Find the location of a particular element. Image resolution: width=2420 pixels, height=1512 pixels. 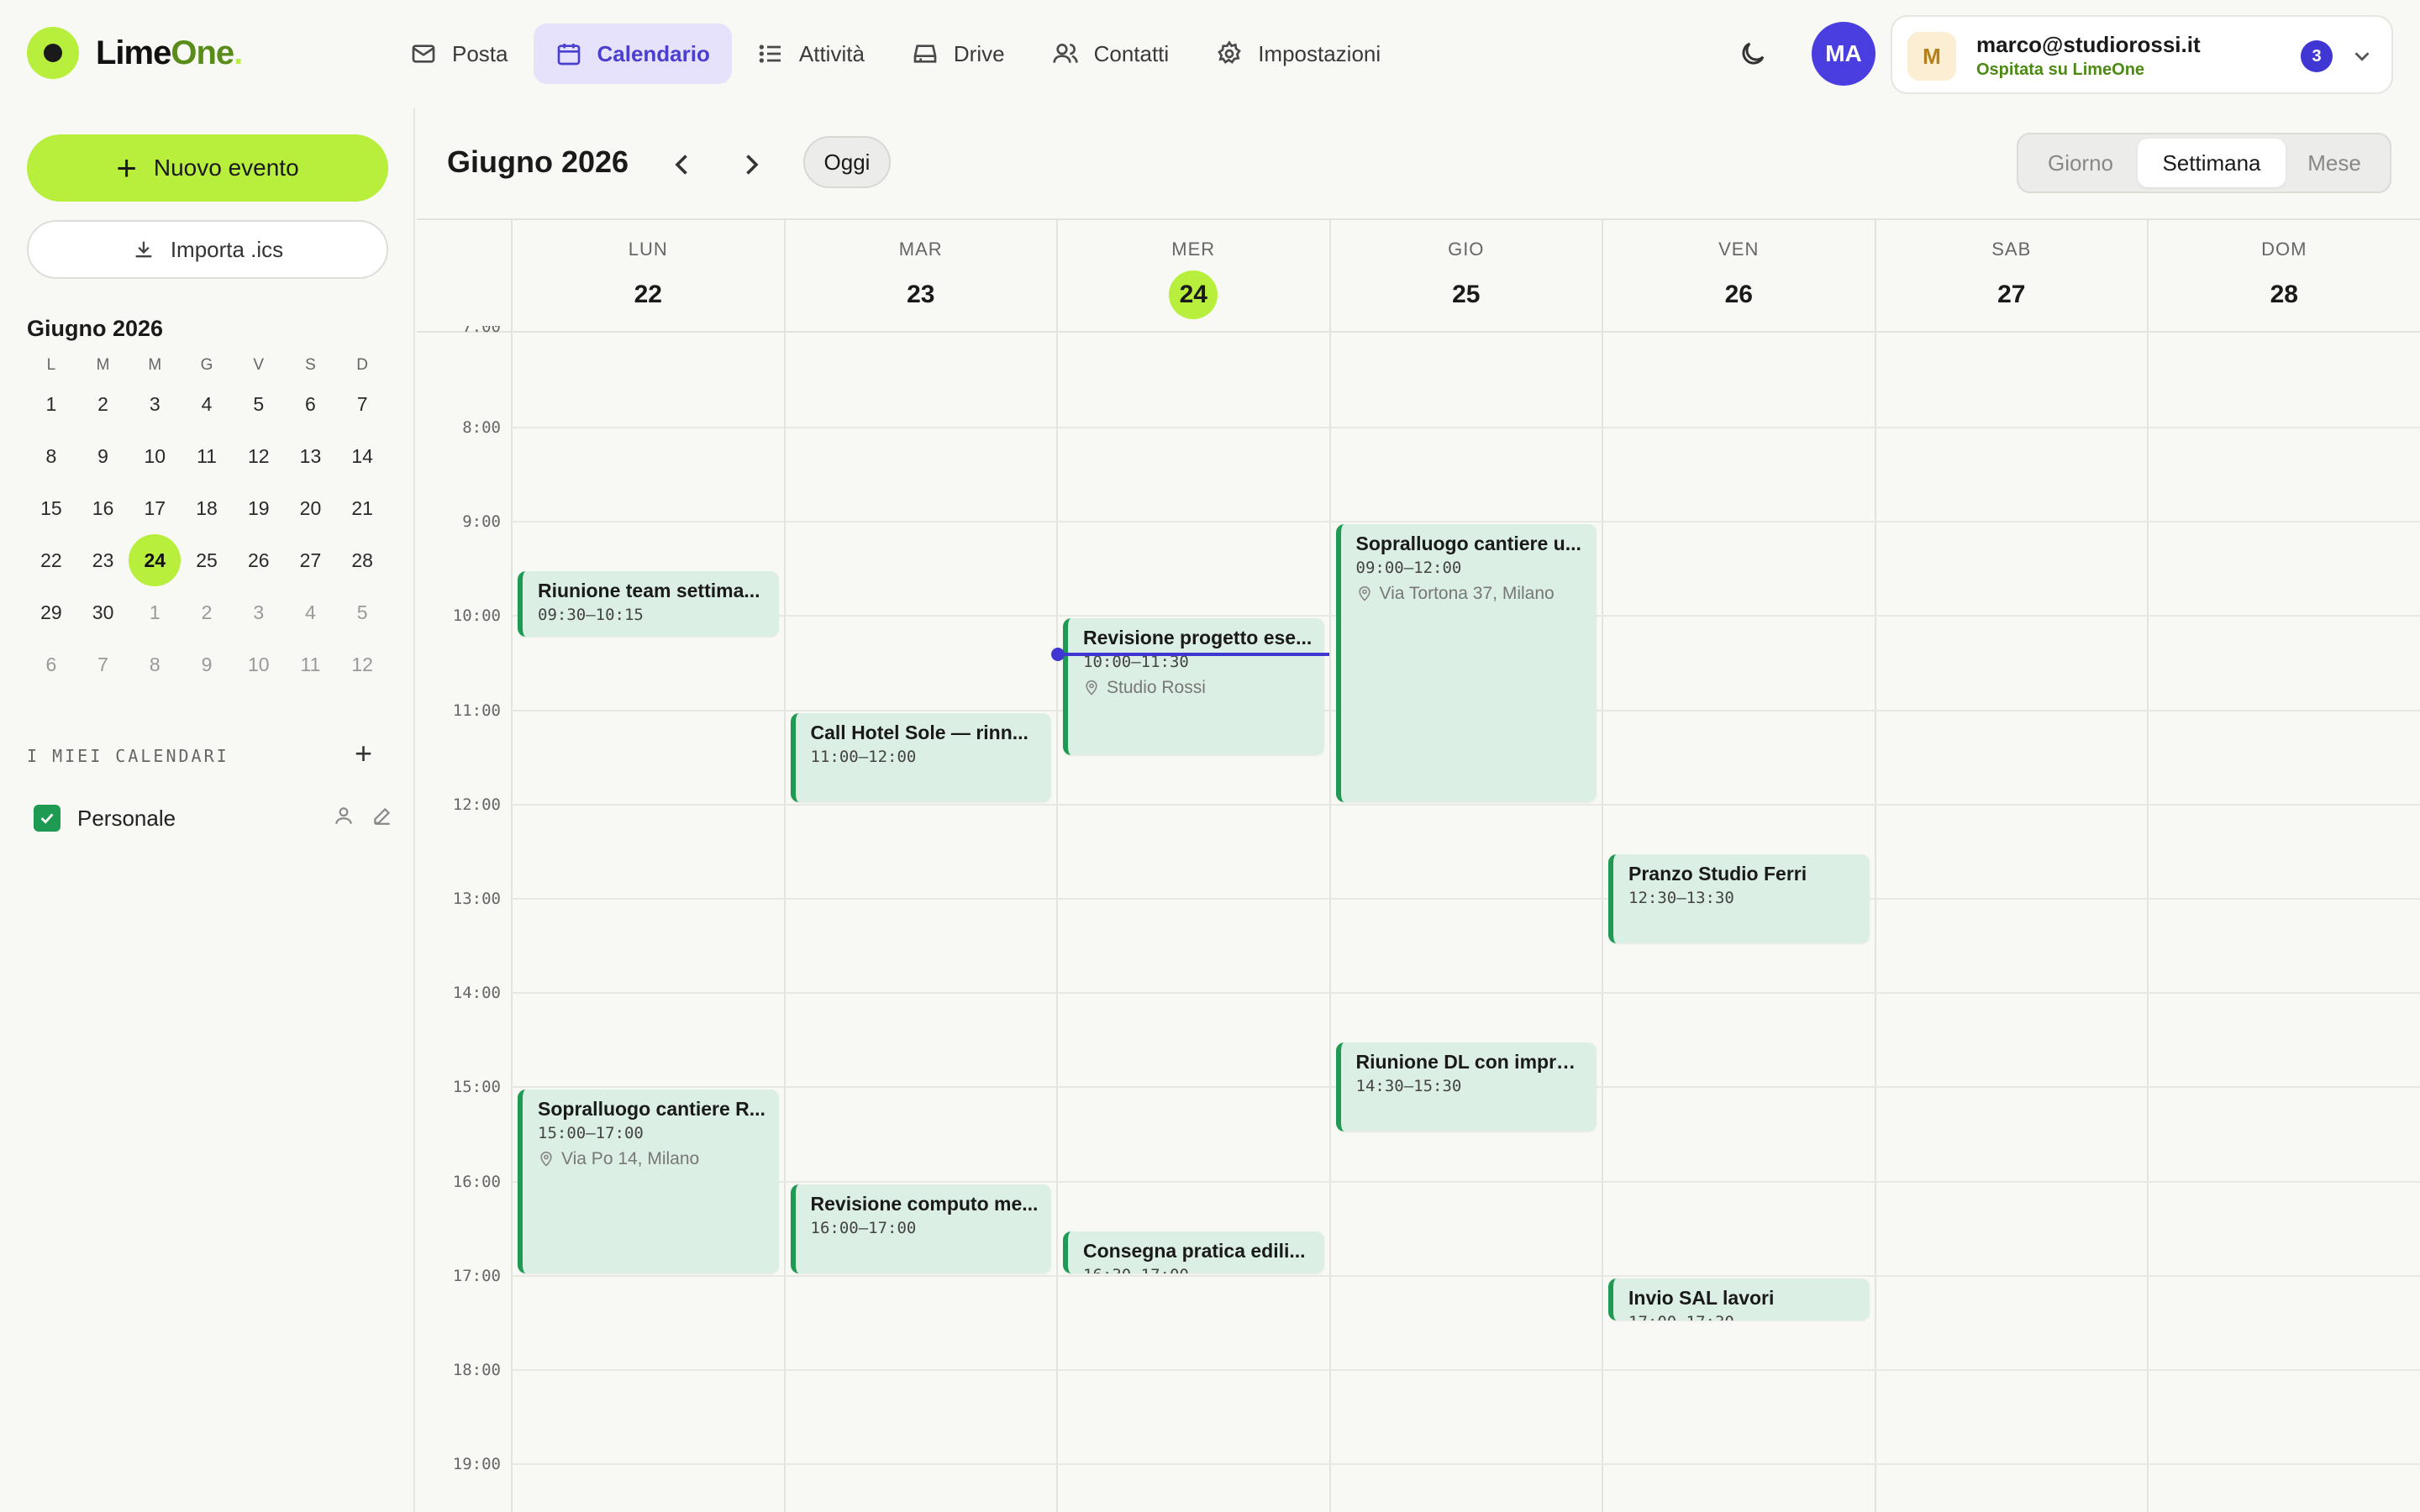

mini-calendar-day: 30 is located at coordinates (103, 612).